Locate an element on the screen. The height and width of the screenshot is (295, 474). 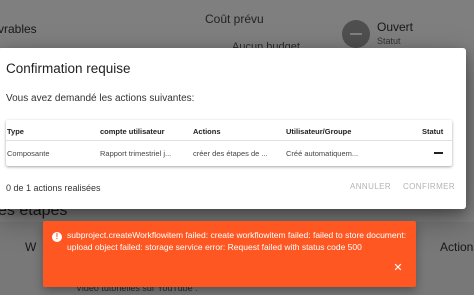
table-divider is located at coordinates (229, 140).